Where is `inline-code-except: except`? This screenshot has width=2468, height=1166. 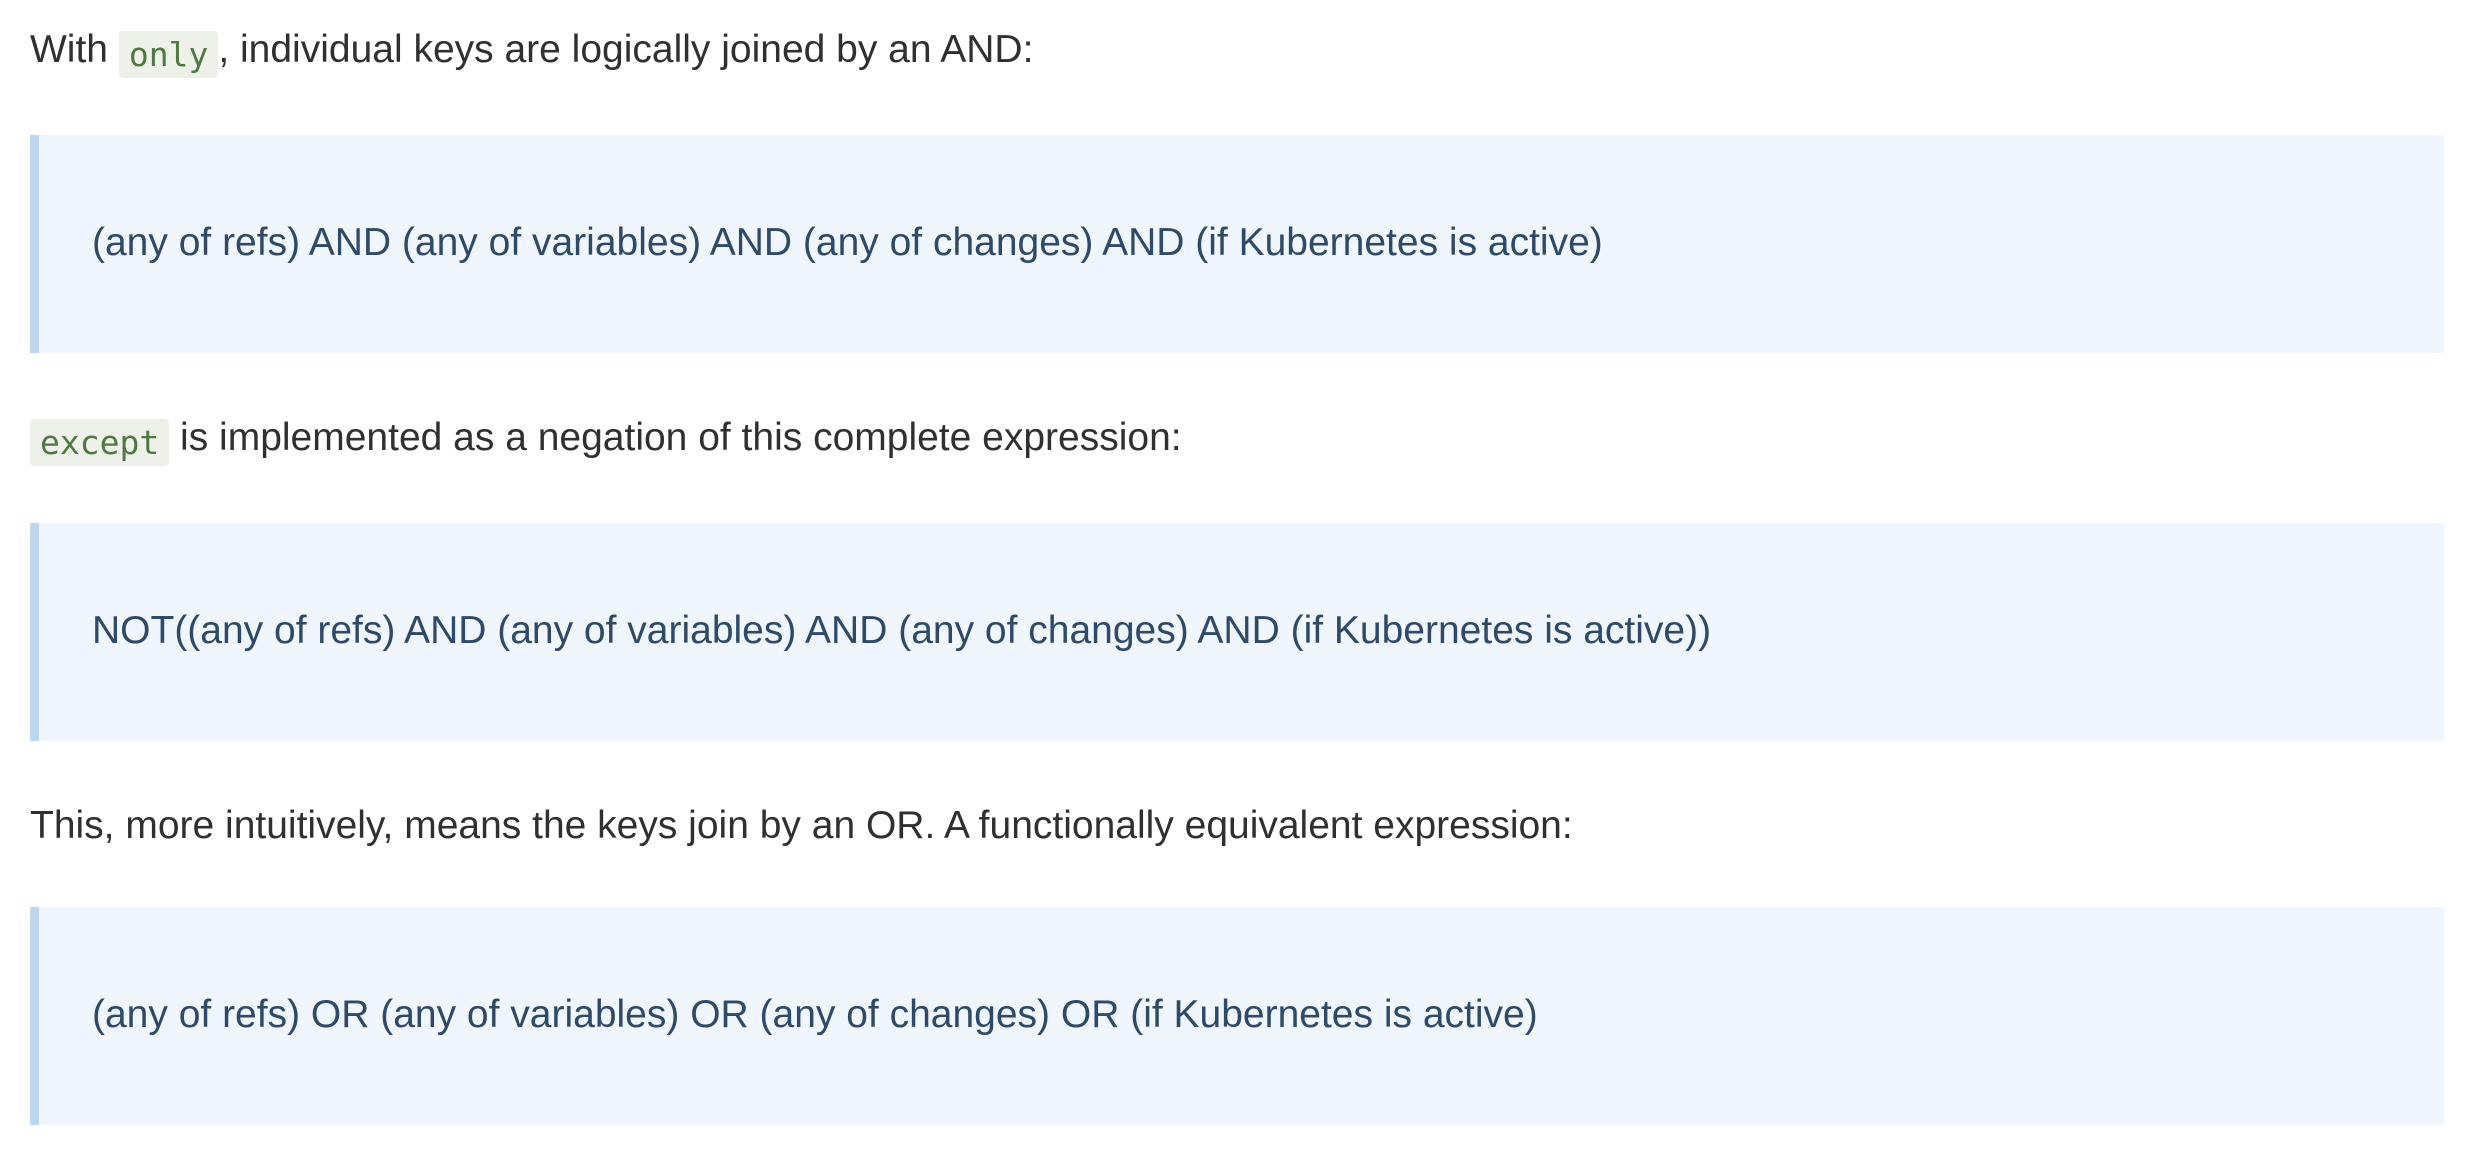
inline-code-except: except is located at coordinates (100, 442).